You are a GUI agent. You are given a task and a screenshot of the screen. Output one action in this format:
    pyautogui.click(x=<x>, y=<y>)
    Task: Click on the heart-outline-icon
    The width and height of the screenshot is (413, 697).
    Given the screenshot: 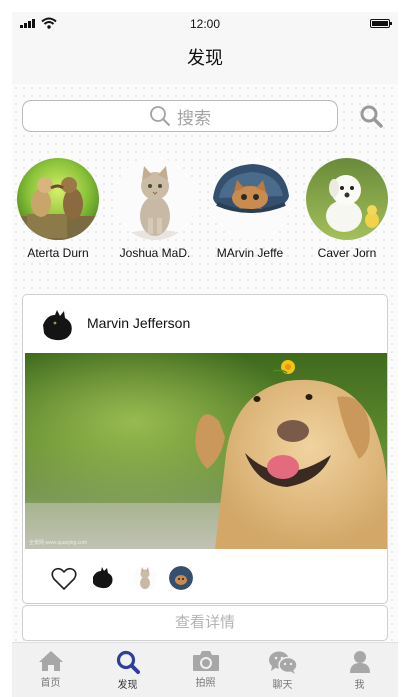 What is the action you would take?
    pyautogui.click(x=64, y=579)
    